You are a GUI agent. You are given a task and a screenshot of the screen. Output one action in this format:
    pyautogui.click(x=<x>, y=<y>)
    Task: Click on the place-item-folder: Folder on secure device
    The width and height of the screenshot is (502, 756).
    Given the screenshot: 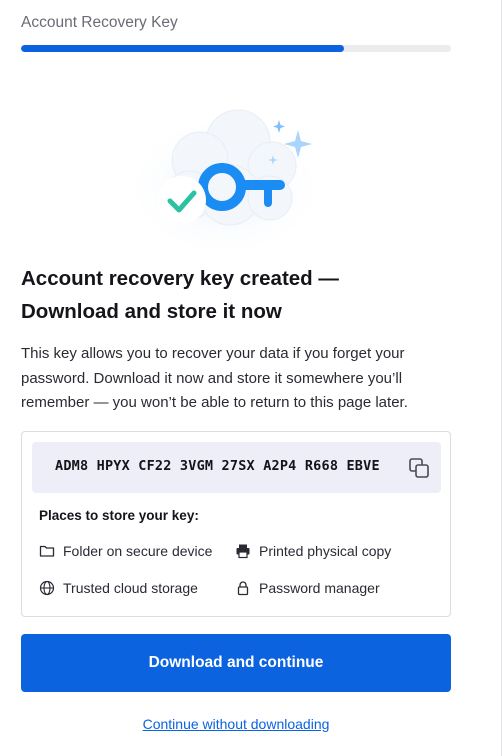 What is the action you would take?
    pyautogui.click(x=125, y=551)
    